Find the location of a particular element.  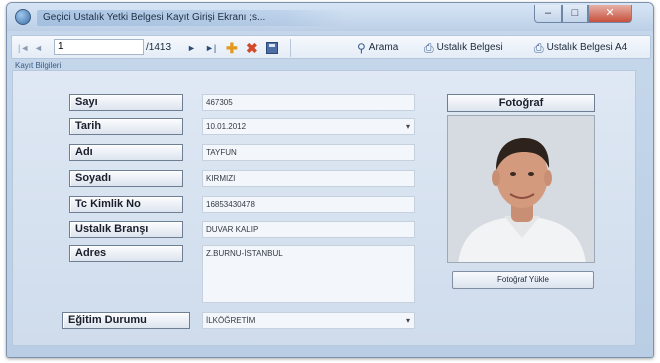

group-label: Kayıt Bilgileri is located at coordinates (38, 65).